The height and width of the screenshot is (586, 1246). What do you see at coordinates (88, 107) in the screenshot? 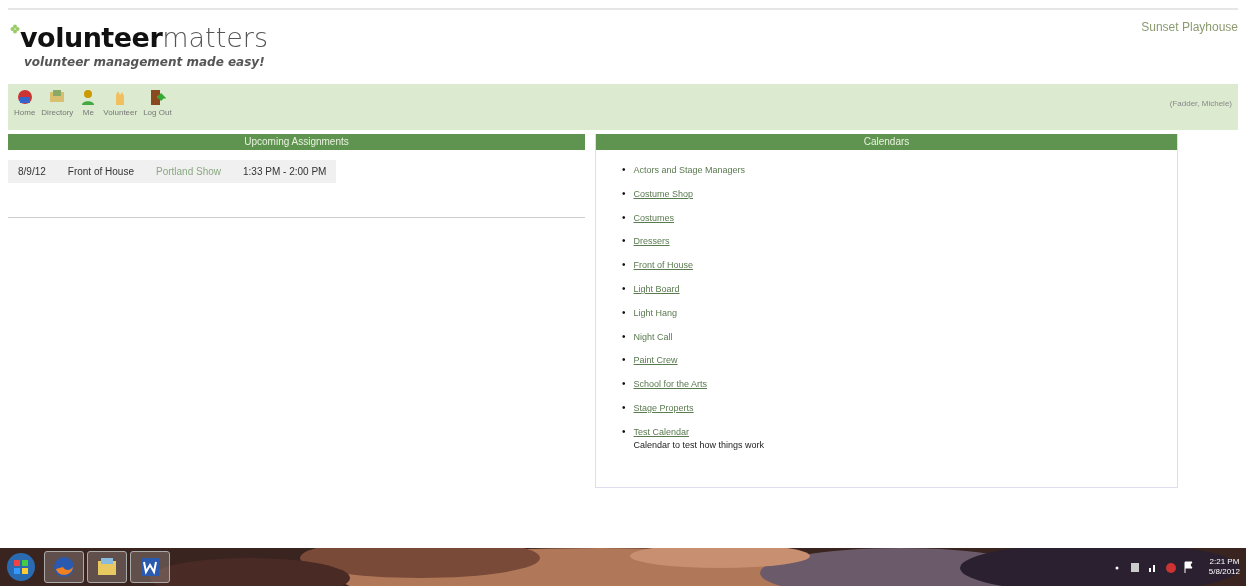
I see `toolbar-button: Me` at bounding box center [88, 107].